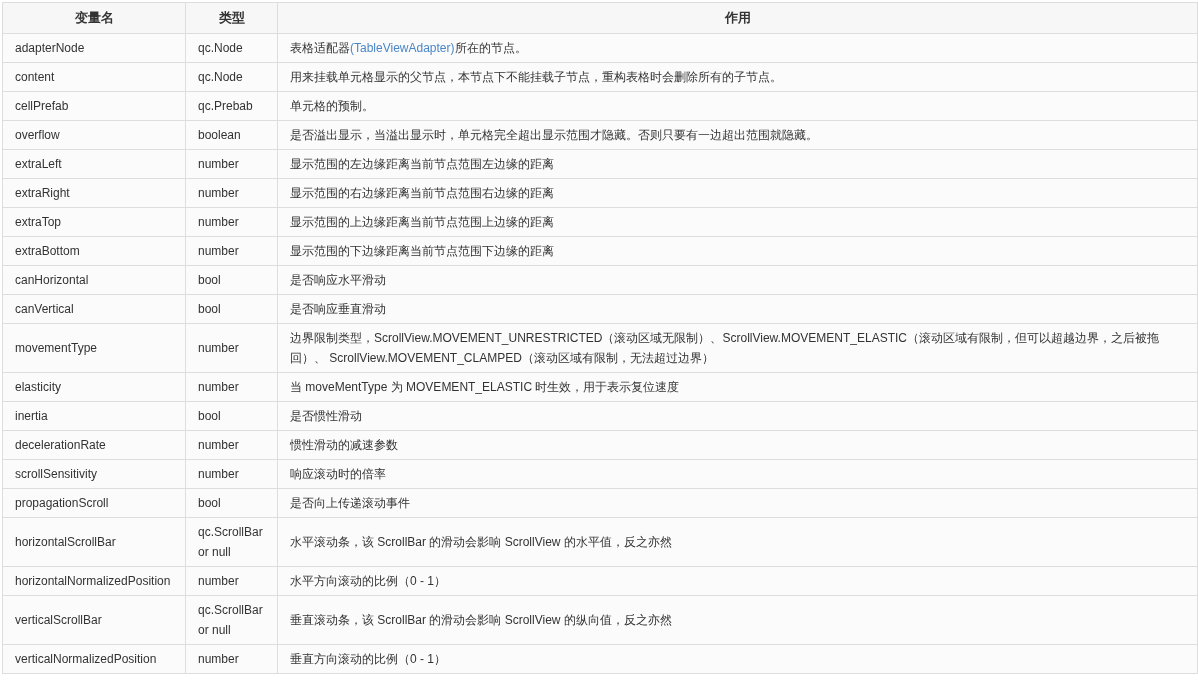  What do you see at coordinates (737, 348) in the screenshot?
I see `table-cell: 边界限制类型，ScrollView.MOVEMENT_UNRESTRICTED（滚动区域无限制）、ScrollView.MOVEMENT_ELASTIC（滚动区域有限制，但可以超越边界，之后被拖回）、 ScrollView.MOVEMENT_CLAMPED（滚动区域有限制，无法超过边界）` at bounding box center [737, 348].